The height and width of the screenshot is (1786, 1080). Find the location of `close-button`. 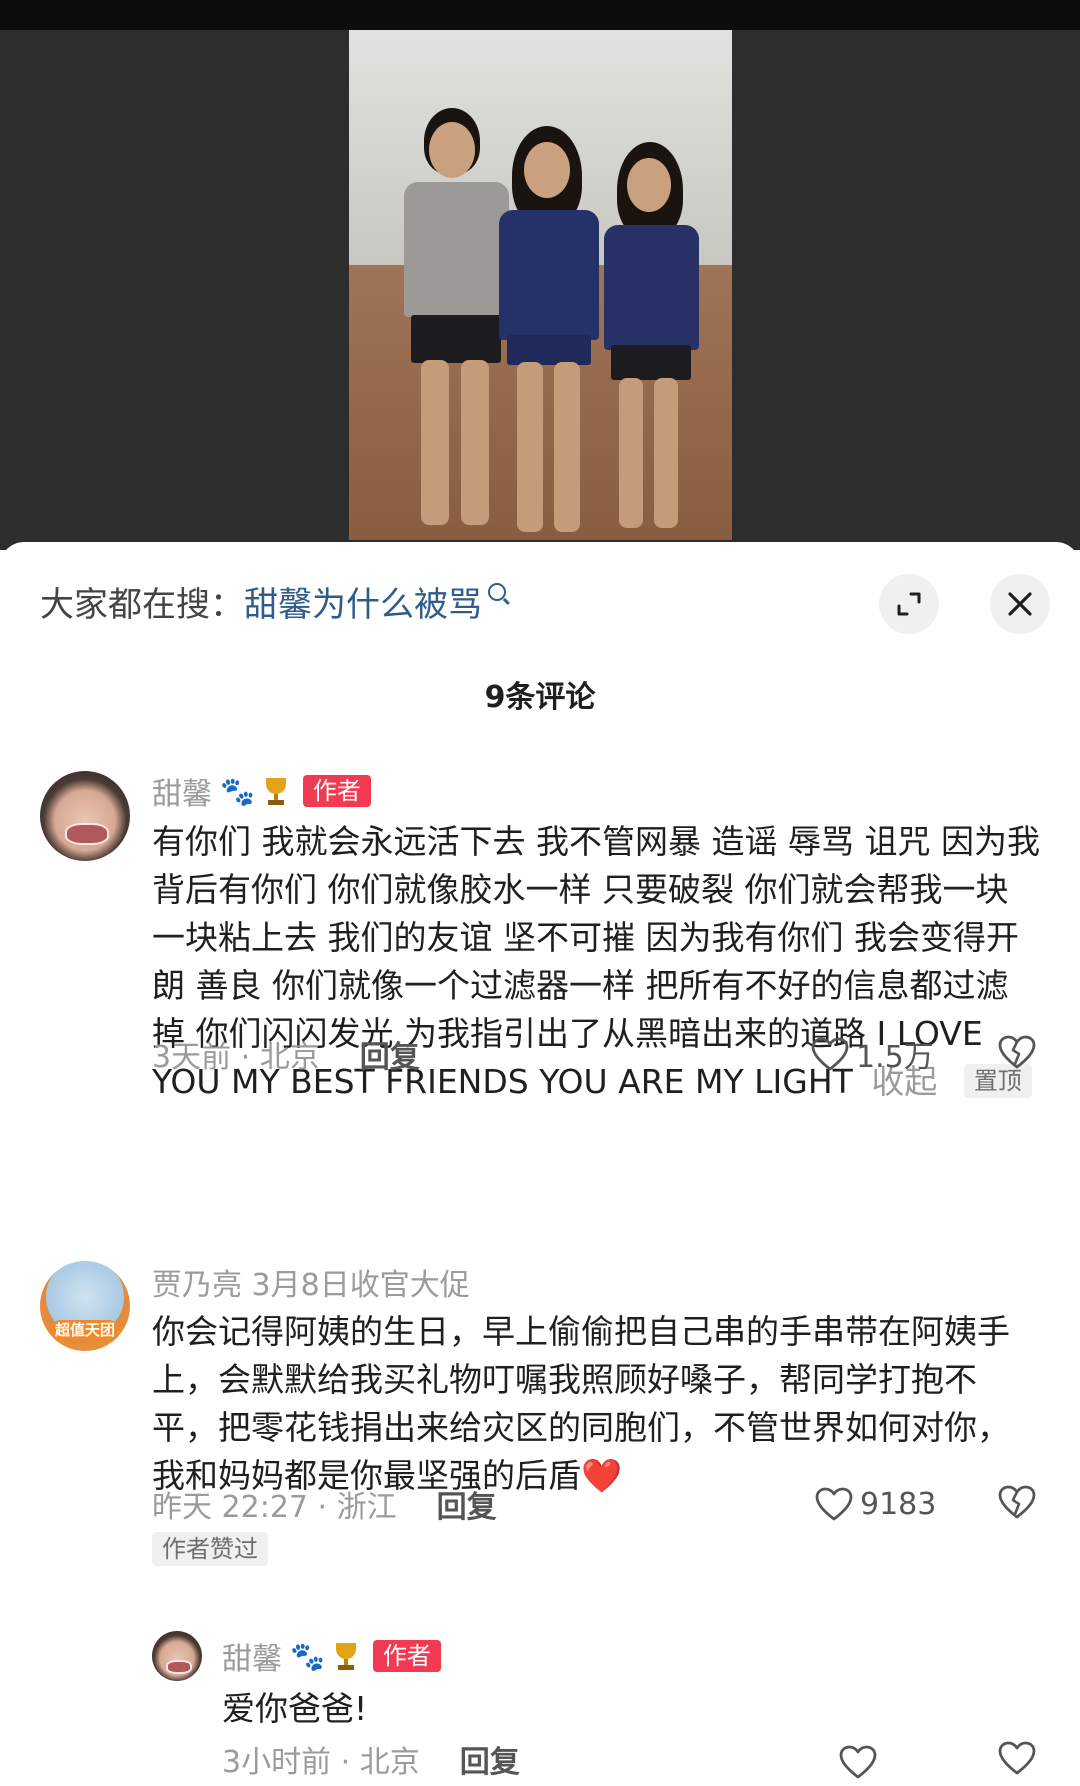

close-button is located at coordinates (1020, 604).